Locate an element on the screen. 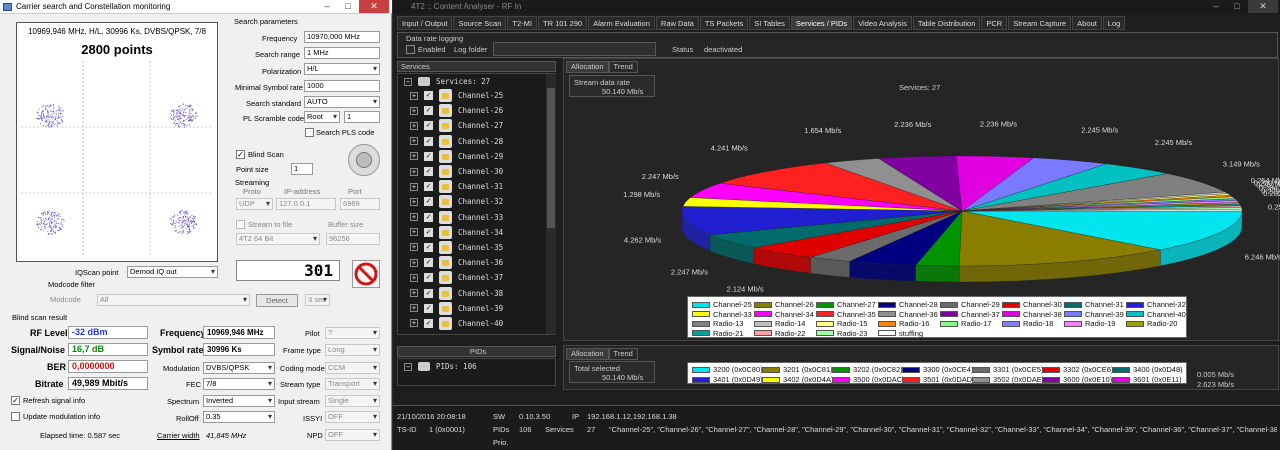 Image resolution: width=1280 pixels, height=450 pixels. pid-legend-item: 3500 (0x0DAC) is located at coordinates (868, 379).